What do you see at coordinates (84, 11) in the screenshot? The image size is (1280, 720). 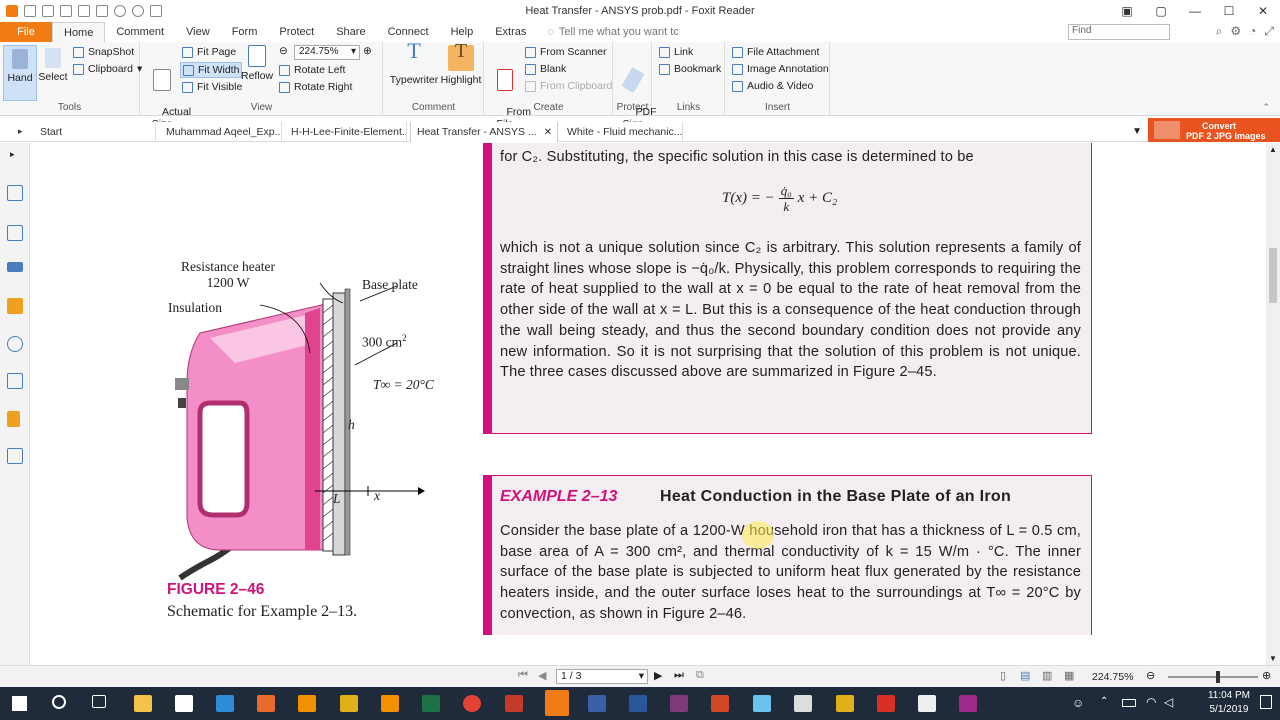 I see `properties-icon` at bounding box center [84, 11].